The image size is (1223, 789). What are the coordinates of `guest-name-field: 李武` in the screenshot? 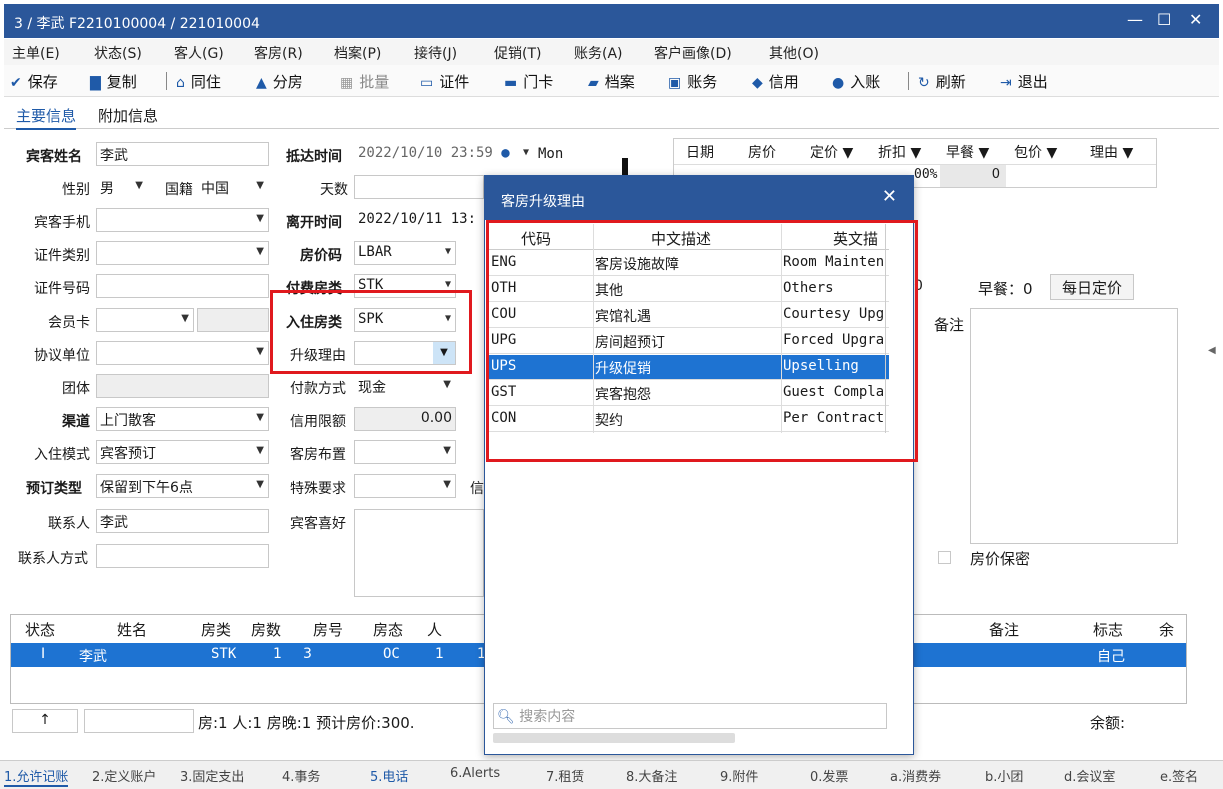 It's located at (182, 154).